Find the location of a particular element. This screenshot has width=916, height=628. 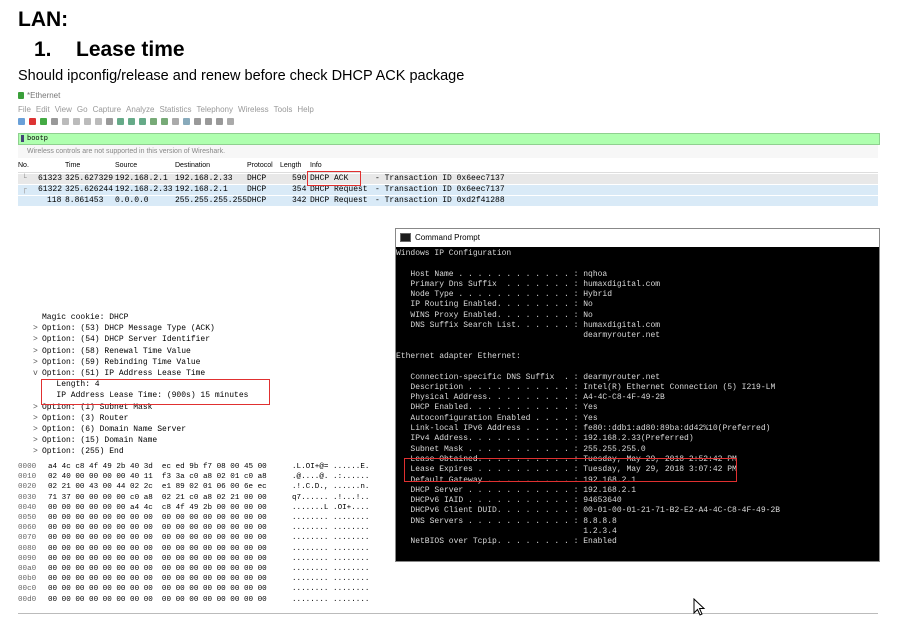

stop-capture-icon is located at coordinates (32, 121).